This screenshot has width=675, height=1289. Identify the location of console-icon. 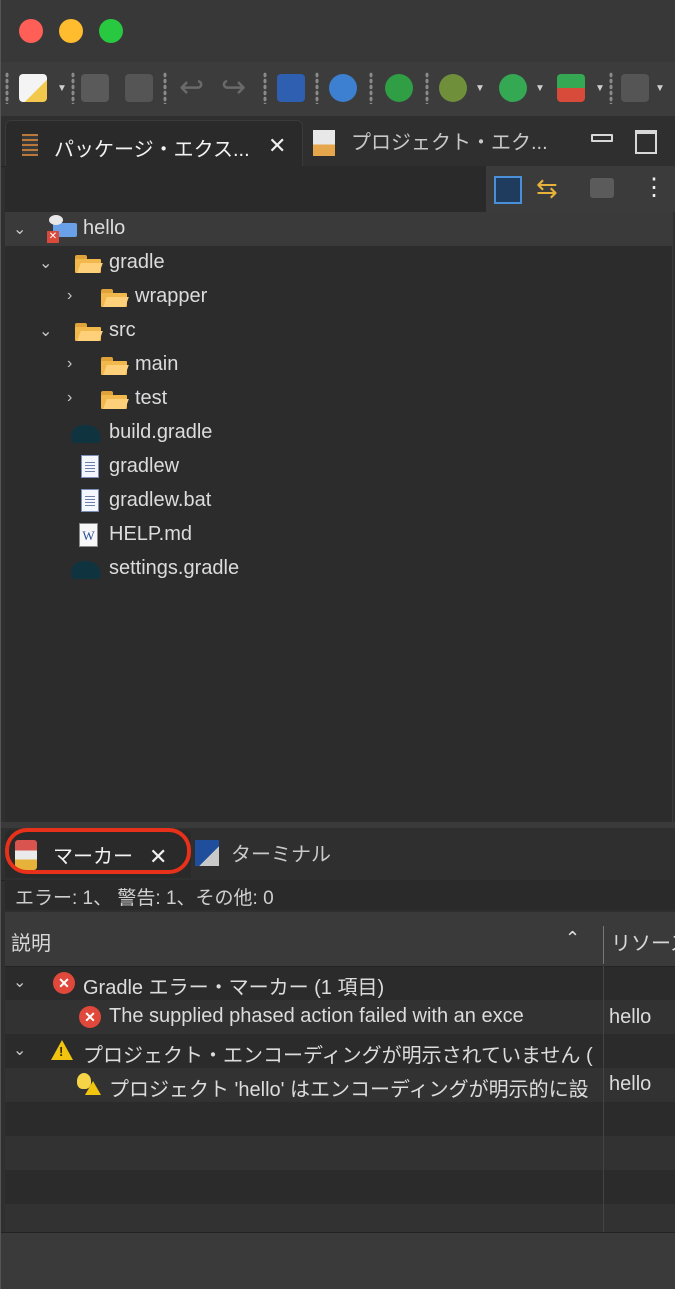
(291, 88).